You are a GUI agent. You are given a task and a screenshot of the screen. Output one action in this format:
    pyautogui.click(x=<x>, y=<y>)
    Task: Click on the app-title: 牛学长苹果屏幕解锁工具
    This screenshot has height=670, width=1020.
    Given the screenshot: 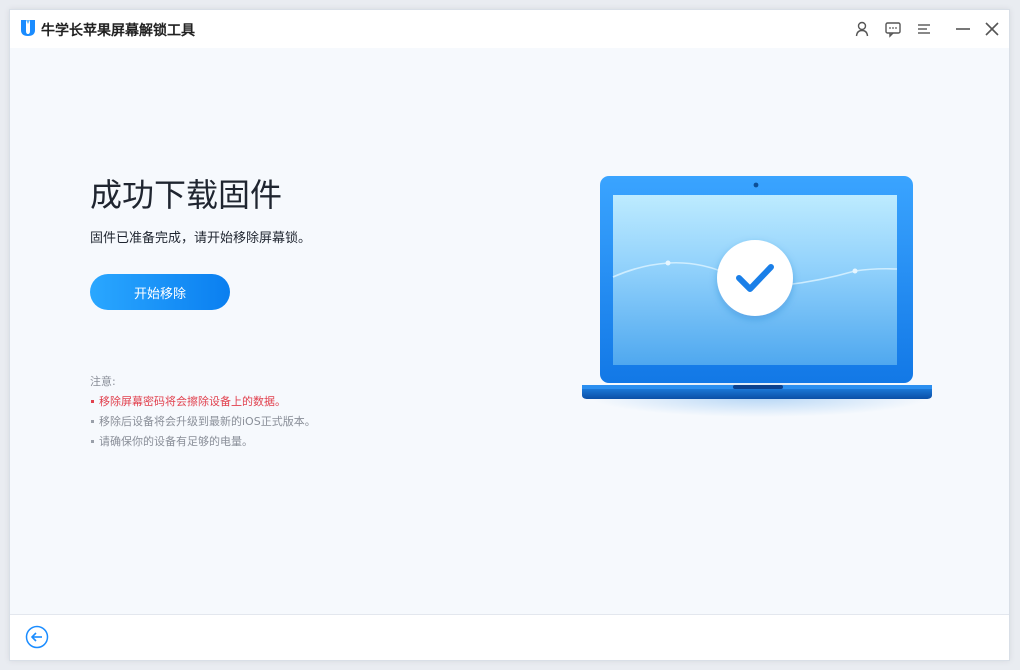 What is the action you would take?
    pyautogui.click(x=118, y=31)
    